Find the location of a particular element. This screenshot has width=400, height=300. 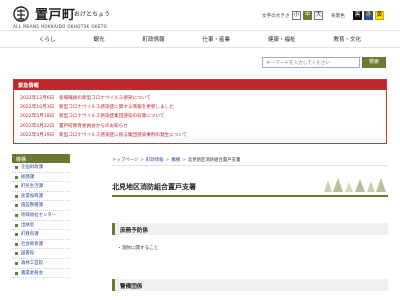

sidebar-item: 出納室 is located at coordinates (41, 226).